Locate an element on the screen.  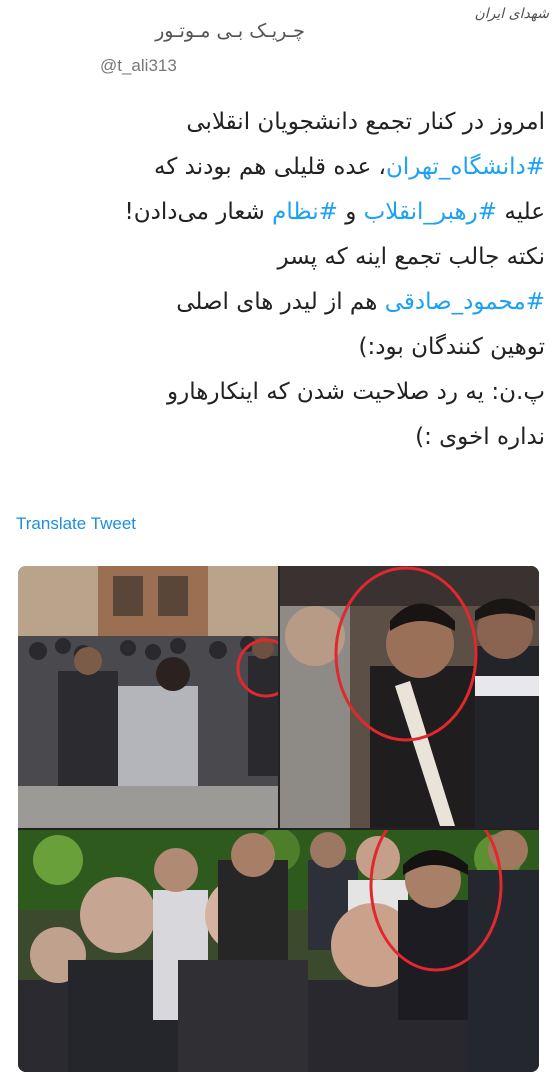
tweet-text-segment: و is located at coordinates (350, 212).